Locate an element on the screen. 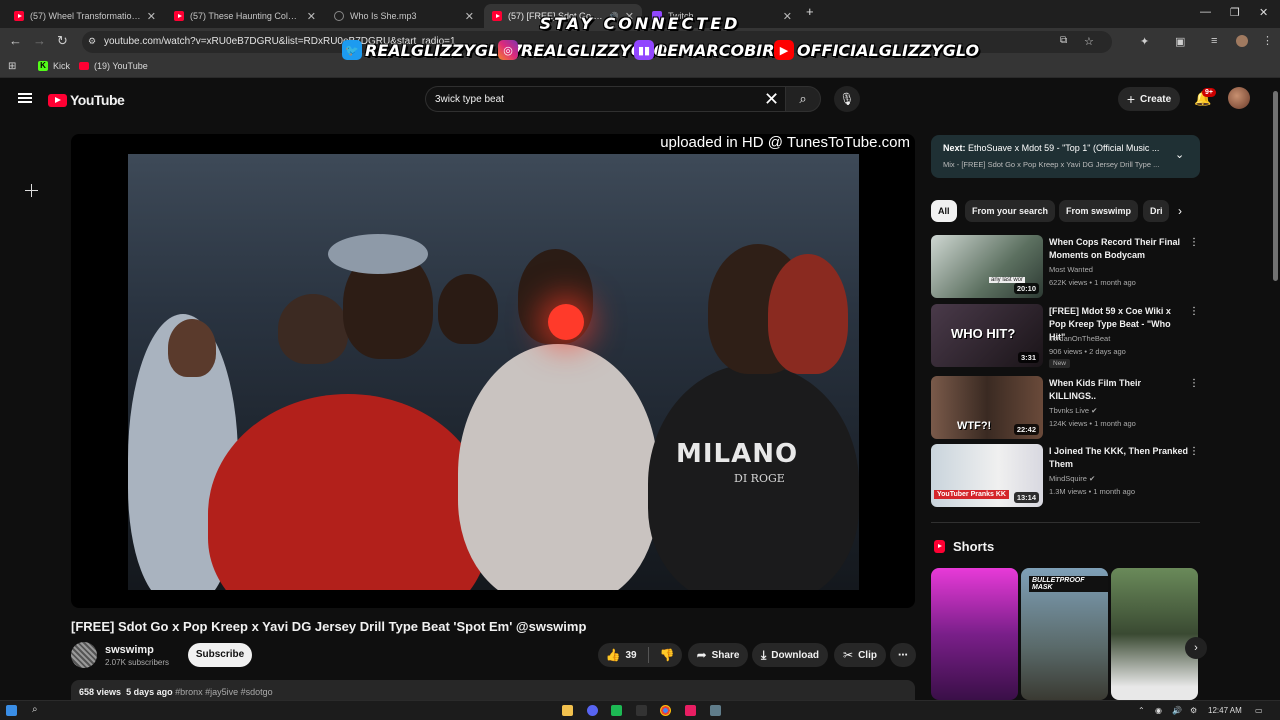 The image size is (1280, 720). subscribe-button: Subscribe is located at coordinates (220, 655).